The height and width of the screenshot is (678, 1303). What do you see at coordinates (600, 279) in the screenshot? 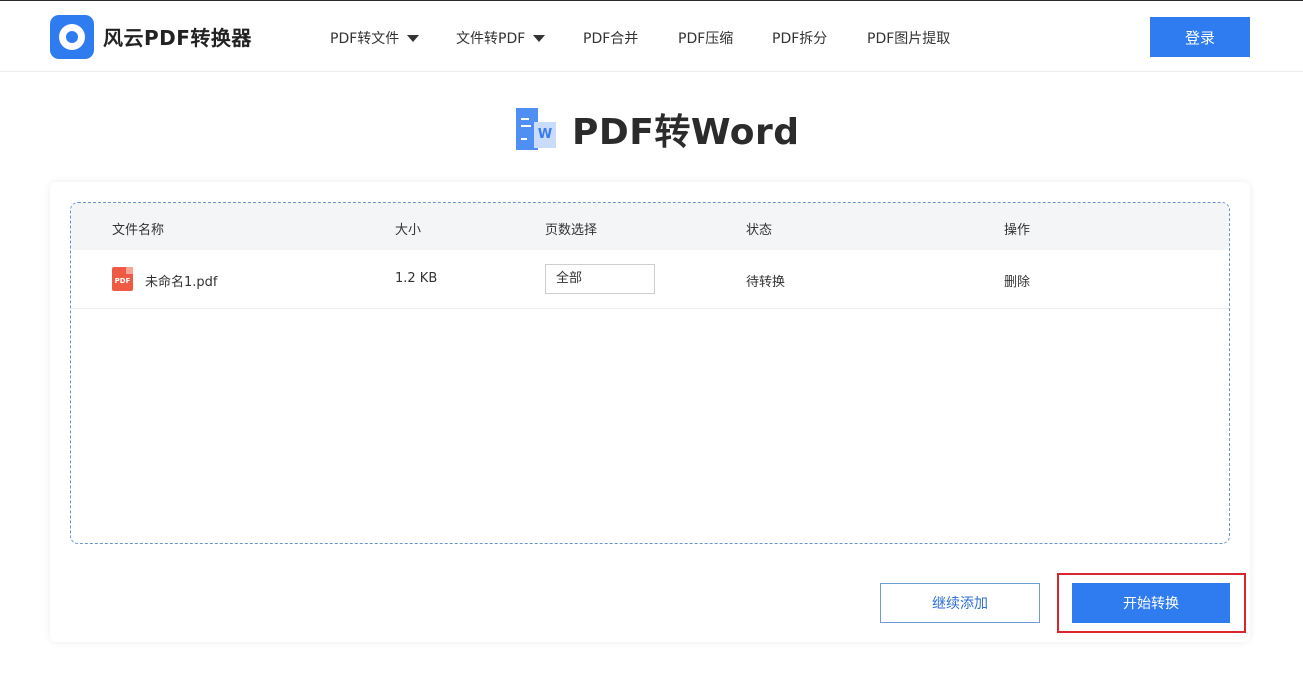
I see `page-range-select: 全部` at bounding box center [600, 279].